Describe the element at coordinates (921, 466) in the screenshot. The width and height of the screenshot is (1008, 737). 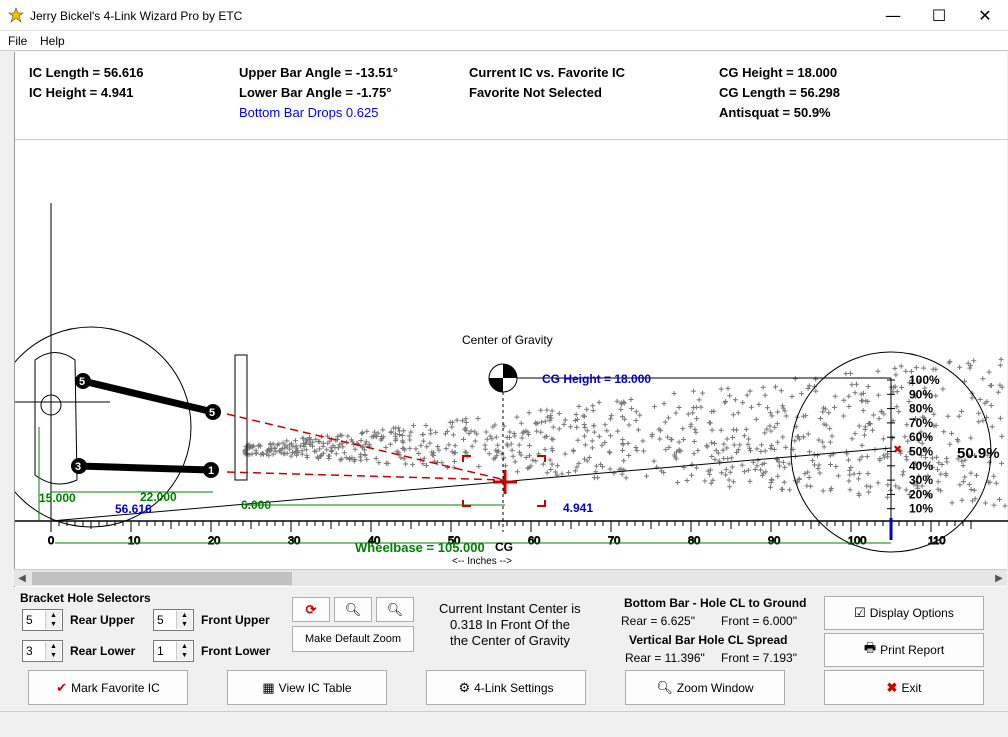
I see `percent-tick-label: 40%` at that location.